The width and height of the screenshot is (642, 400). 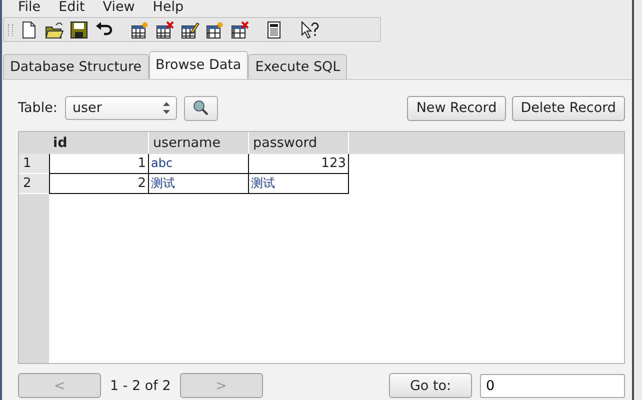 What do you see at coordinates (34, 164) in the screenshot?
I see `row-header: 1` at bounding box center [34, 164].